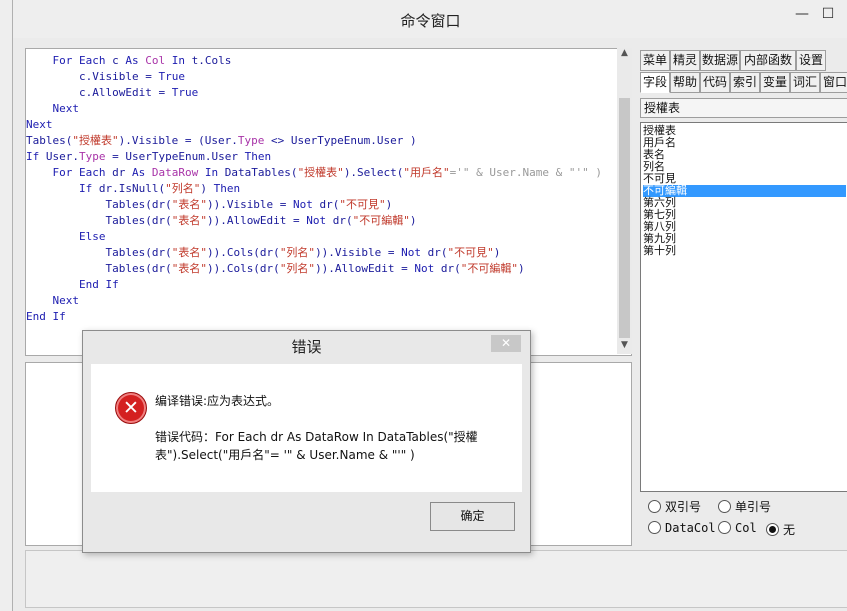 The image size is (847, 611). I want to click on code-token: End If, so click(46, 316).